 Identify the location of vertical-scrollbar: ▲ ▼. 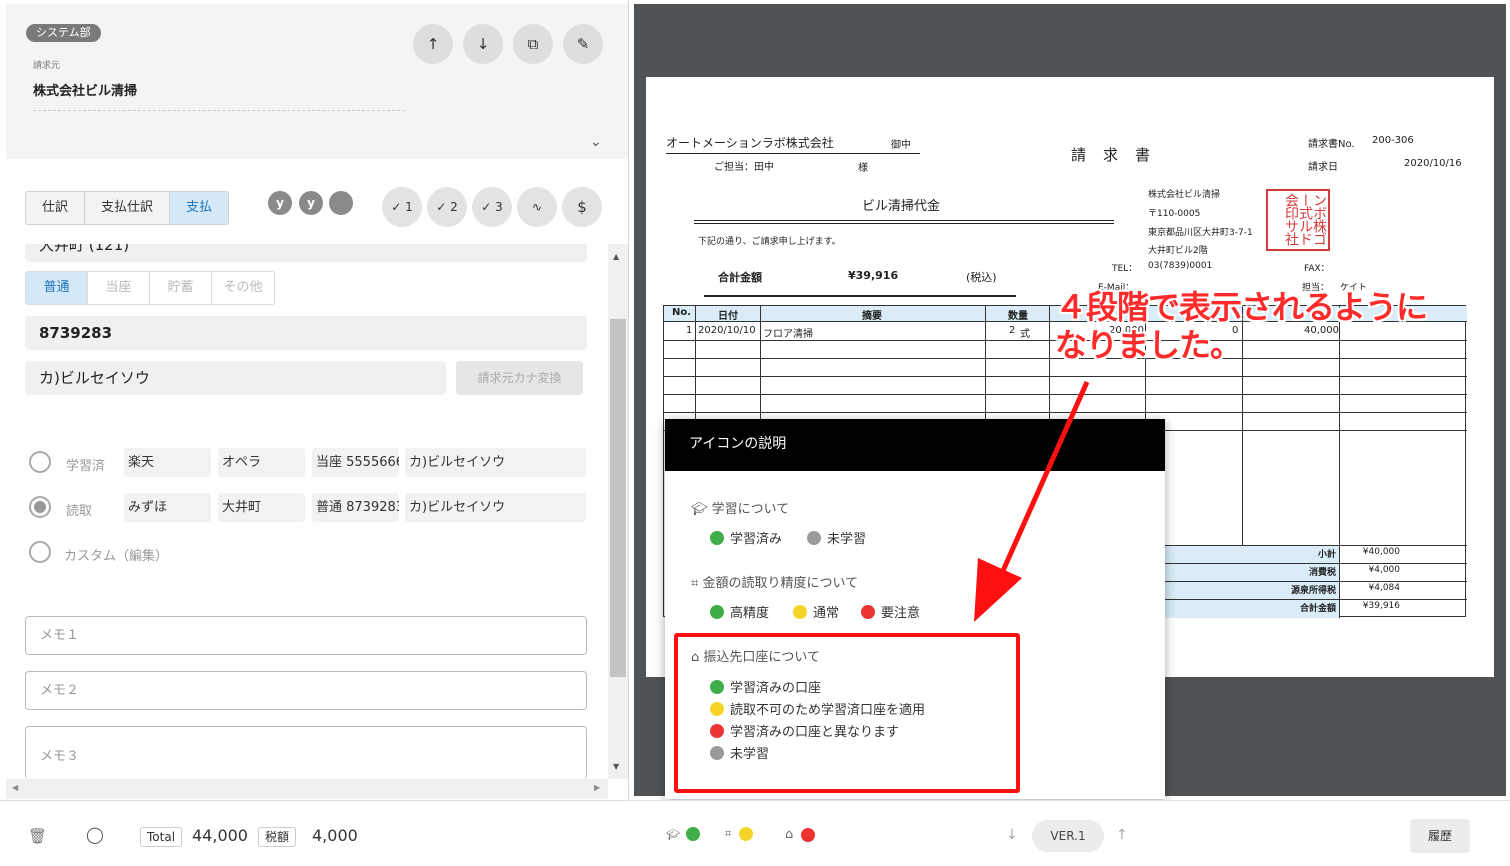
(618, 511).